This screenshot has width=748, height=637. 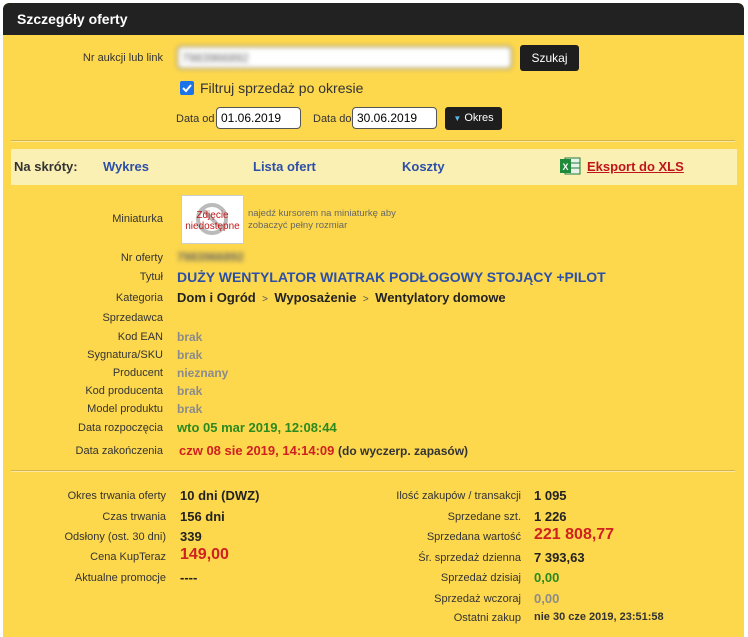 What do you see at coordinates (204, 554) in the screenshot?
I see `price-value: 149,00` at bounding box center [204, 554].